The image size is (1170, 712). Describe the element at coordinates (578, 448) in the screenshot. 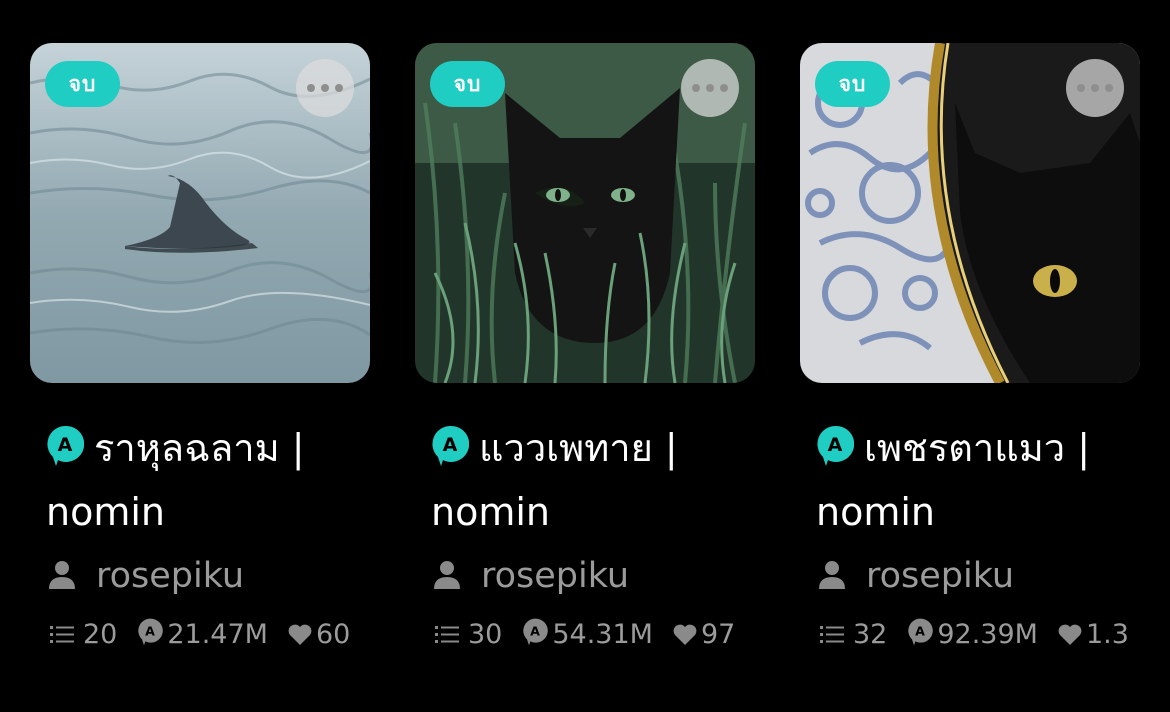

I see `title-line-1: แววเพทาย |` at that location.